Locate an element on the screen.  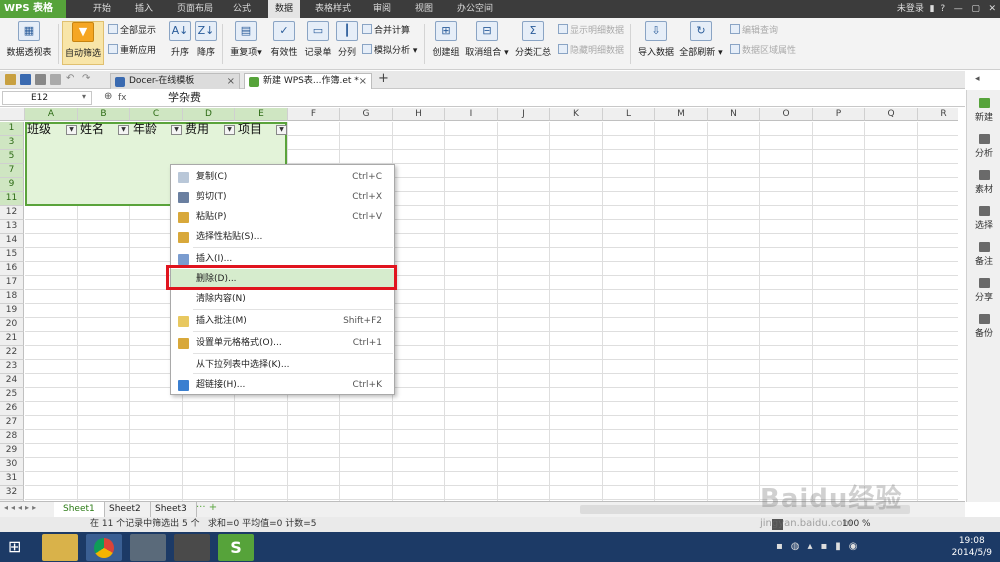
row-header-23: 23 is located at coordinates (12, 367).